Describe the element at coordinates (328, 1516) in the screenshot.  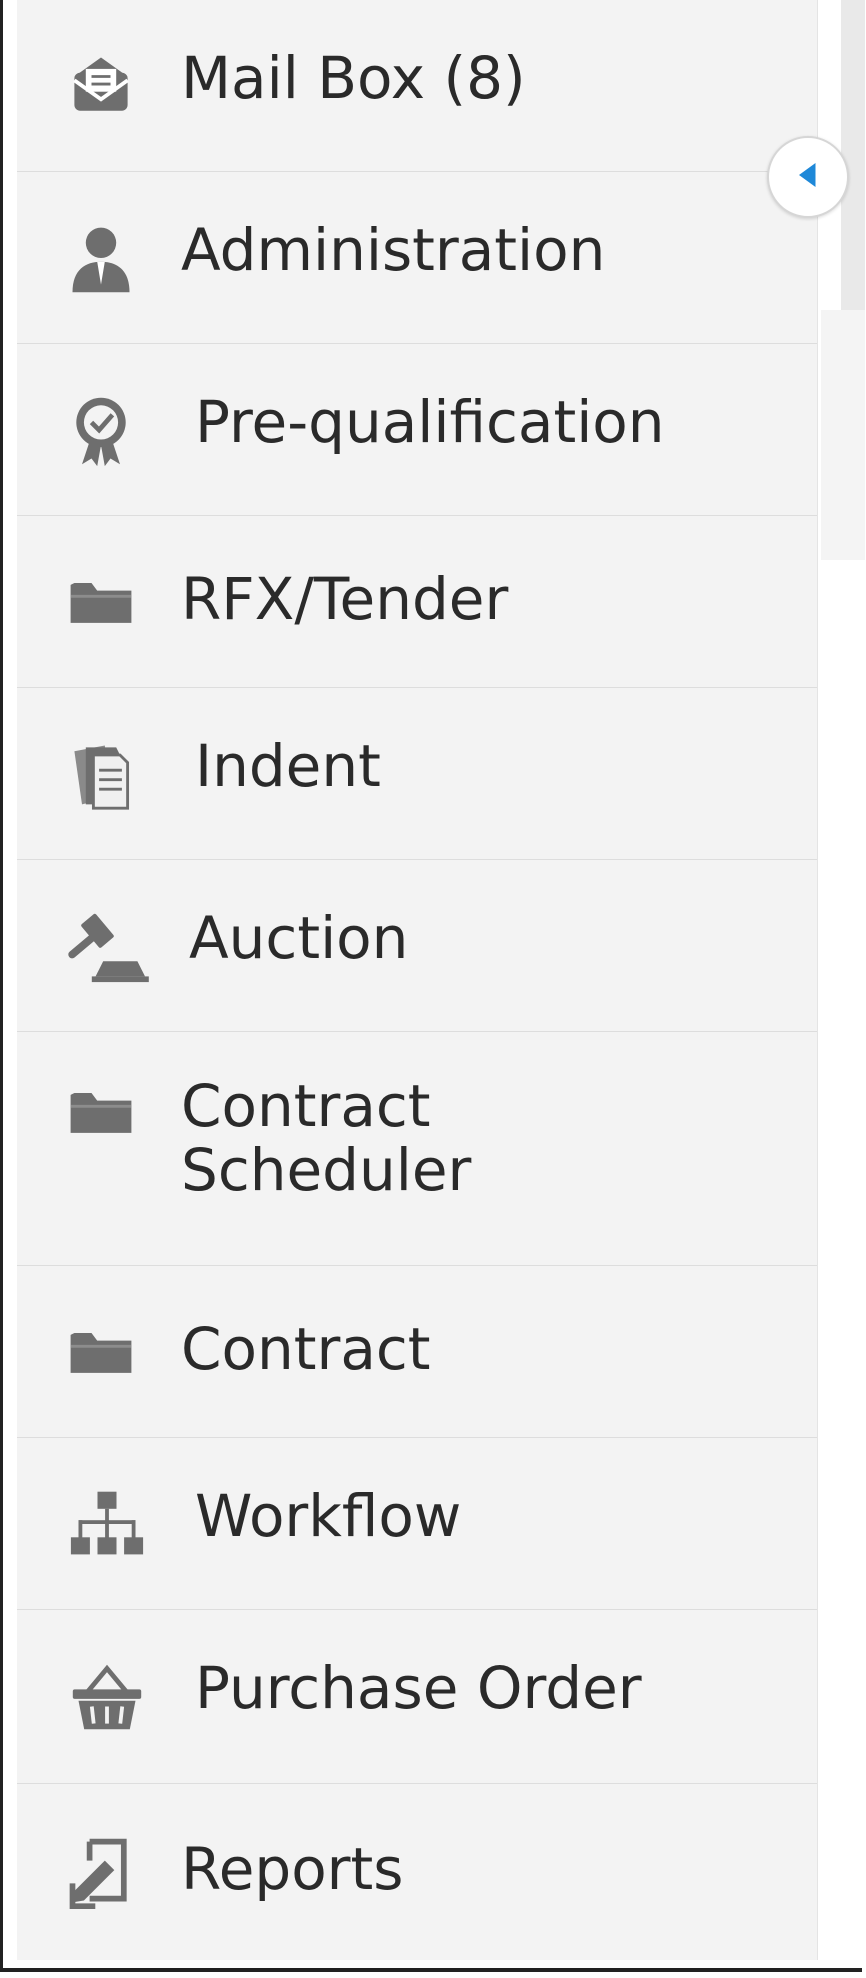
I see `sidebar-item-label: Workflow` at that location.